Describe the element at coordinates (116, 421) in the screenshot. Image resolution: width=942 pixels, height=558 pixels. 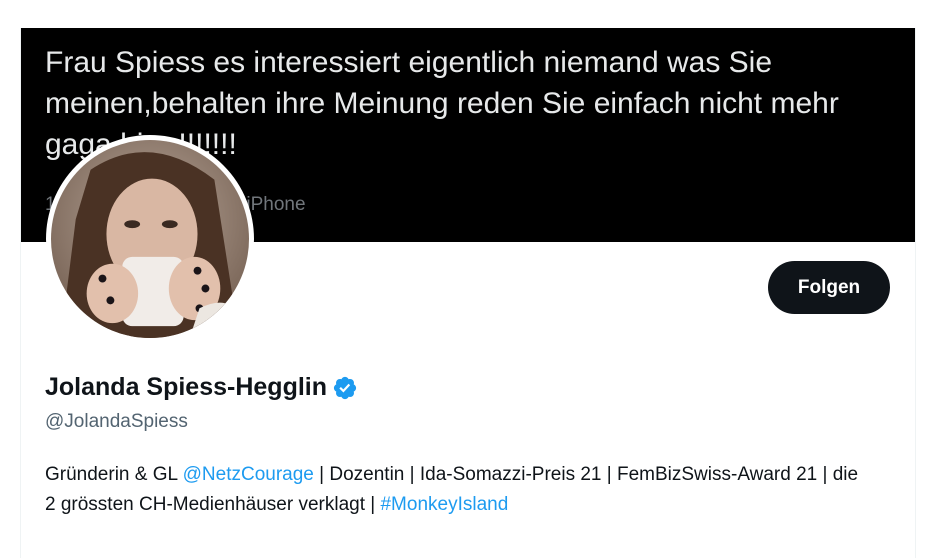
I see `profile-handle: @JolandaSpiess` at that location.